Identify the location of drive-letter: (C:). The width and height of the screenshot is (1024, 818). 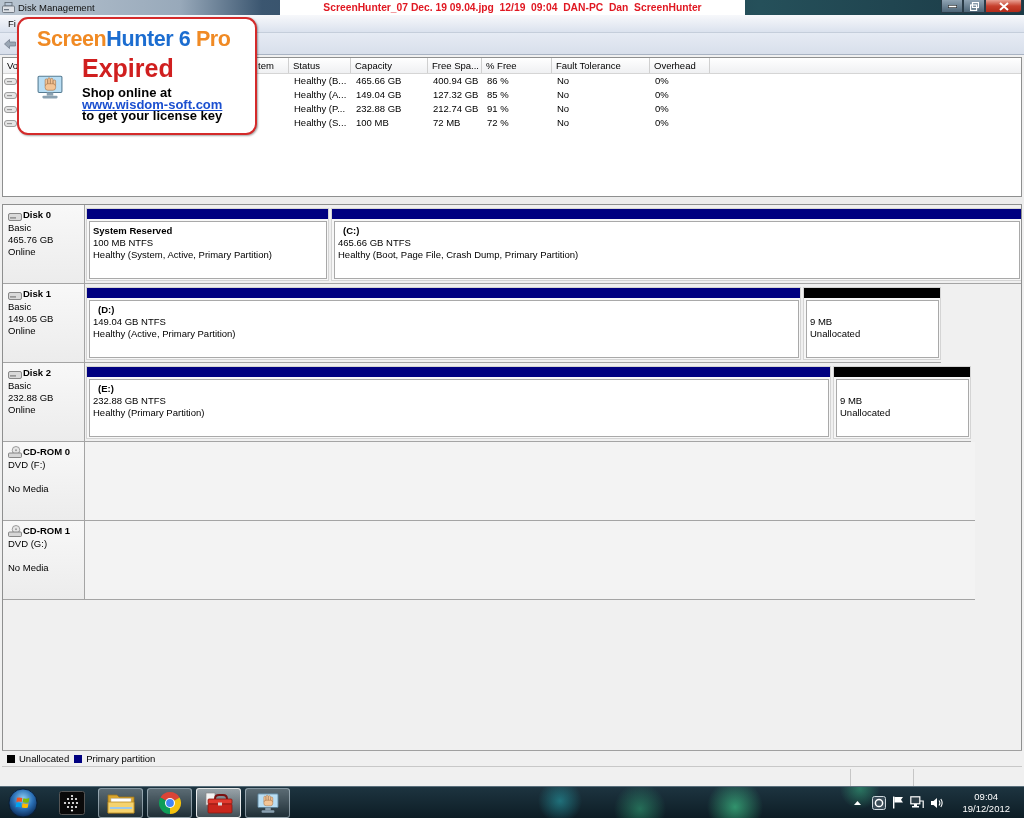
(351, 231).